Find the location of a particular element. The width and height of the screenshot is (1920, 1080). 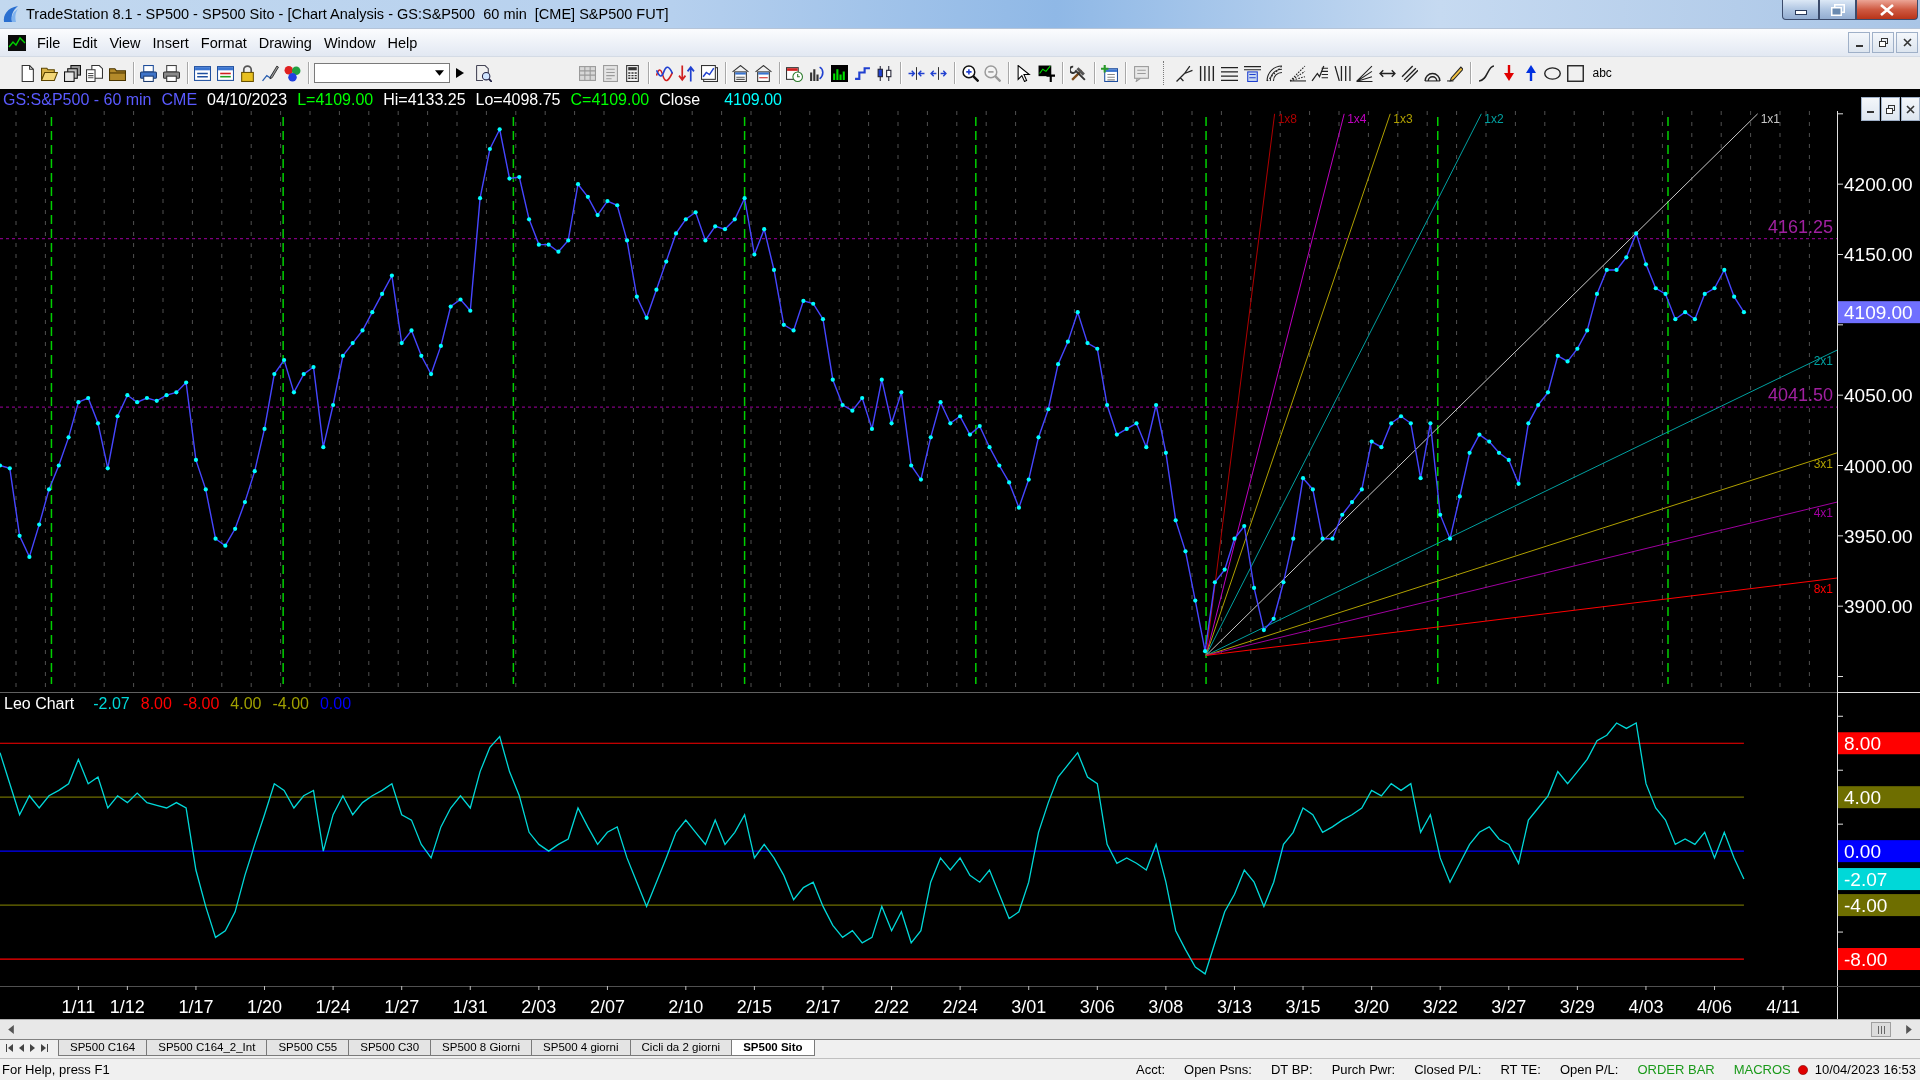

price-axis-label: 3950.00 is located at coordinates (1878, 536).